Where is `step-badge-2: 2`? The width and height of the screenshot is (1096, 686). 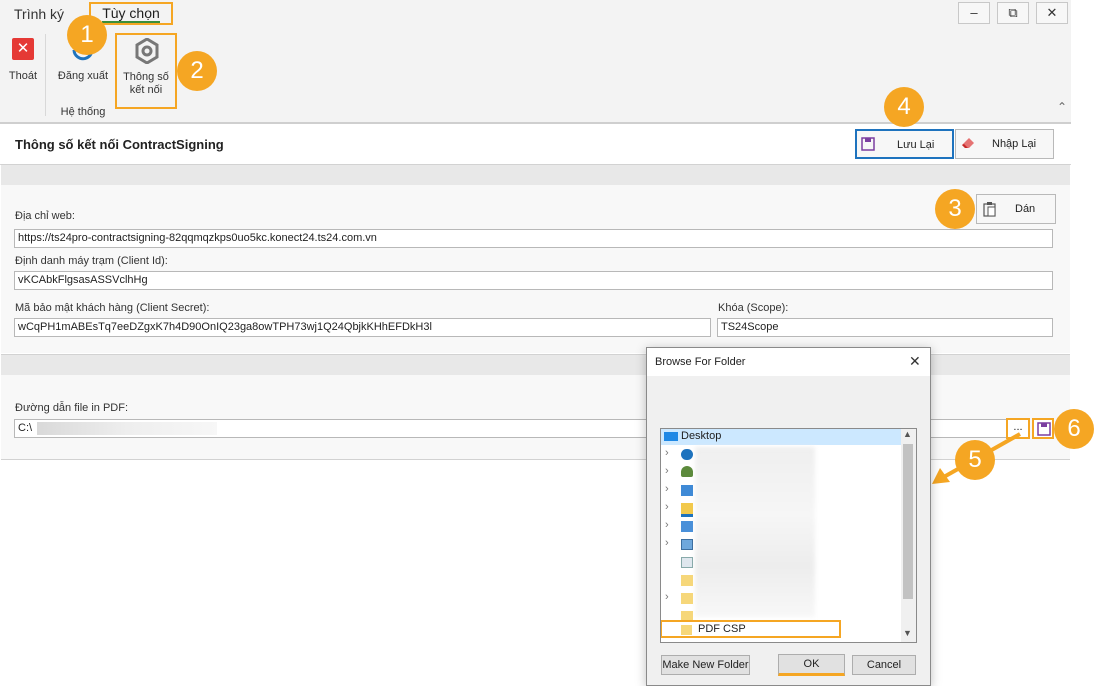 step-badge-2: 2 is located at coordinates (197, 71).